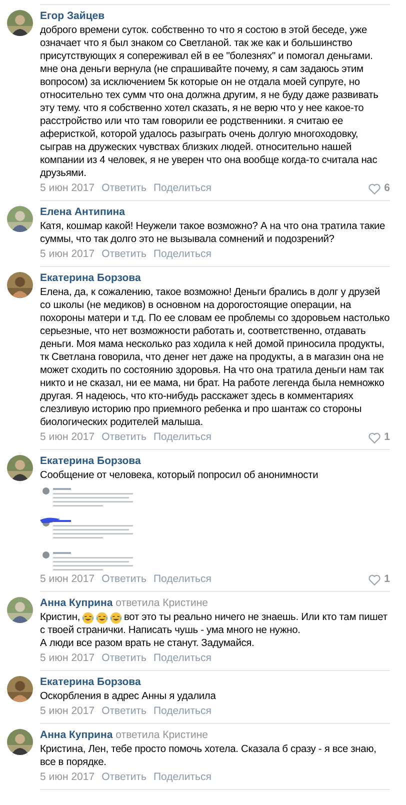  I want to click on comment-text: Кристин,, so click(60, 617).